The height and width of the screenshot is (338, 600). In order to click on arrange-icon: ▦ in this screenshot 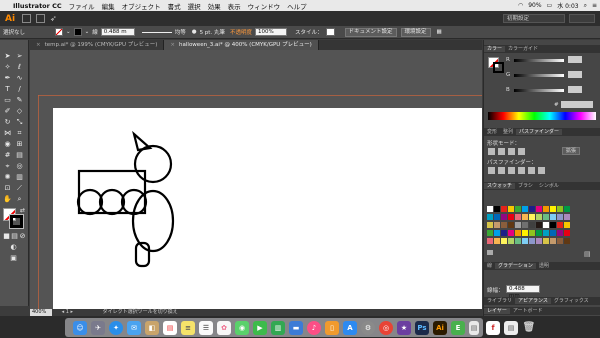, I will do `click(439, 32)`.